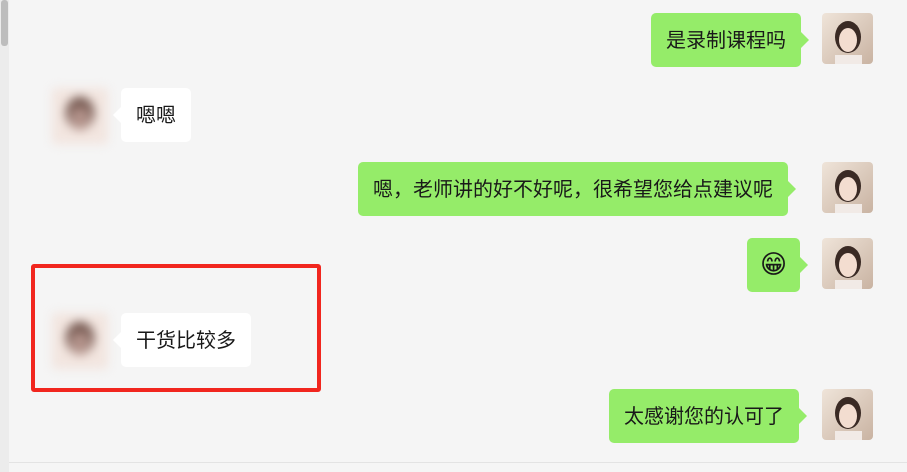 This screenshot has height=472, width=907. I want to click on contact-message-bubble: 干货比较多, so click(182, 340).